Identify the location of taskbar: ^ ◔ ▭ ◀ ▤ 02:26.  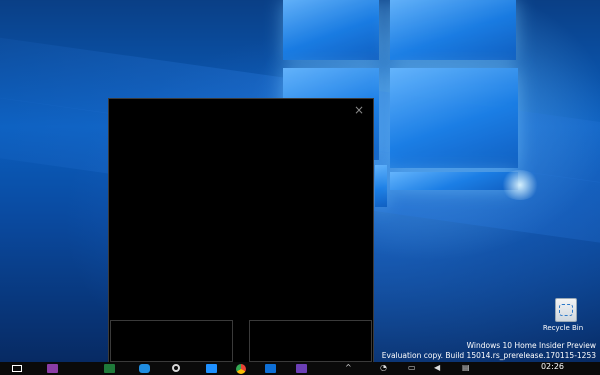
(300, 368).